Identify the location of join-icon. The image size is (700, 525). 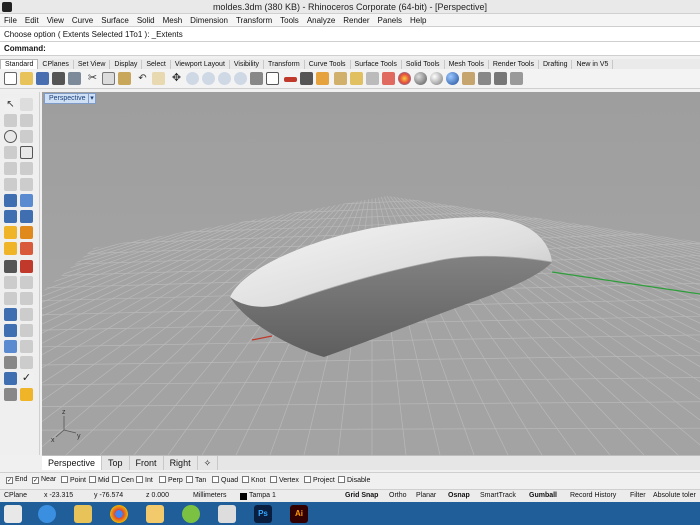
(10, 282).